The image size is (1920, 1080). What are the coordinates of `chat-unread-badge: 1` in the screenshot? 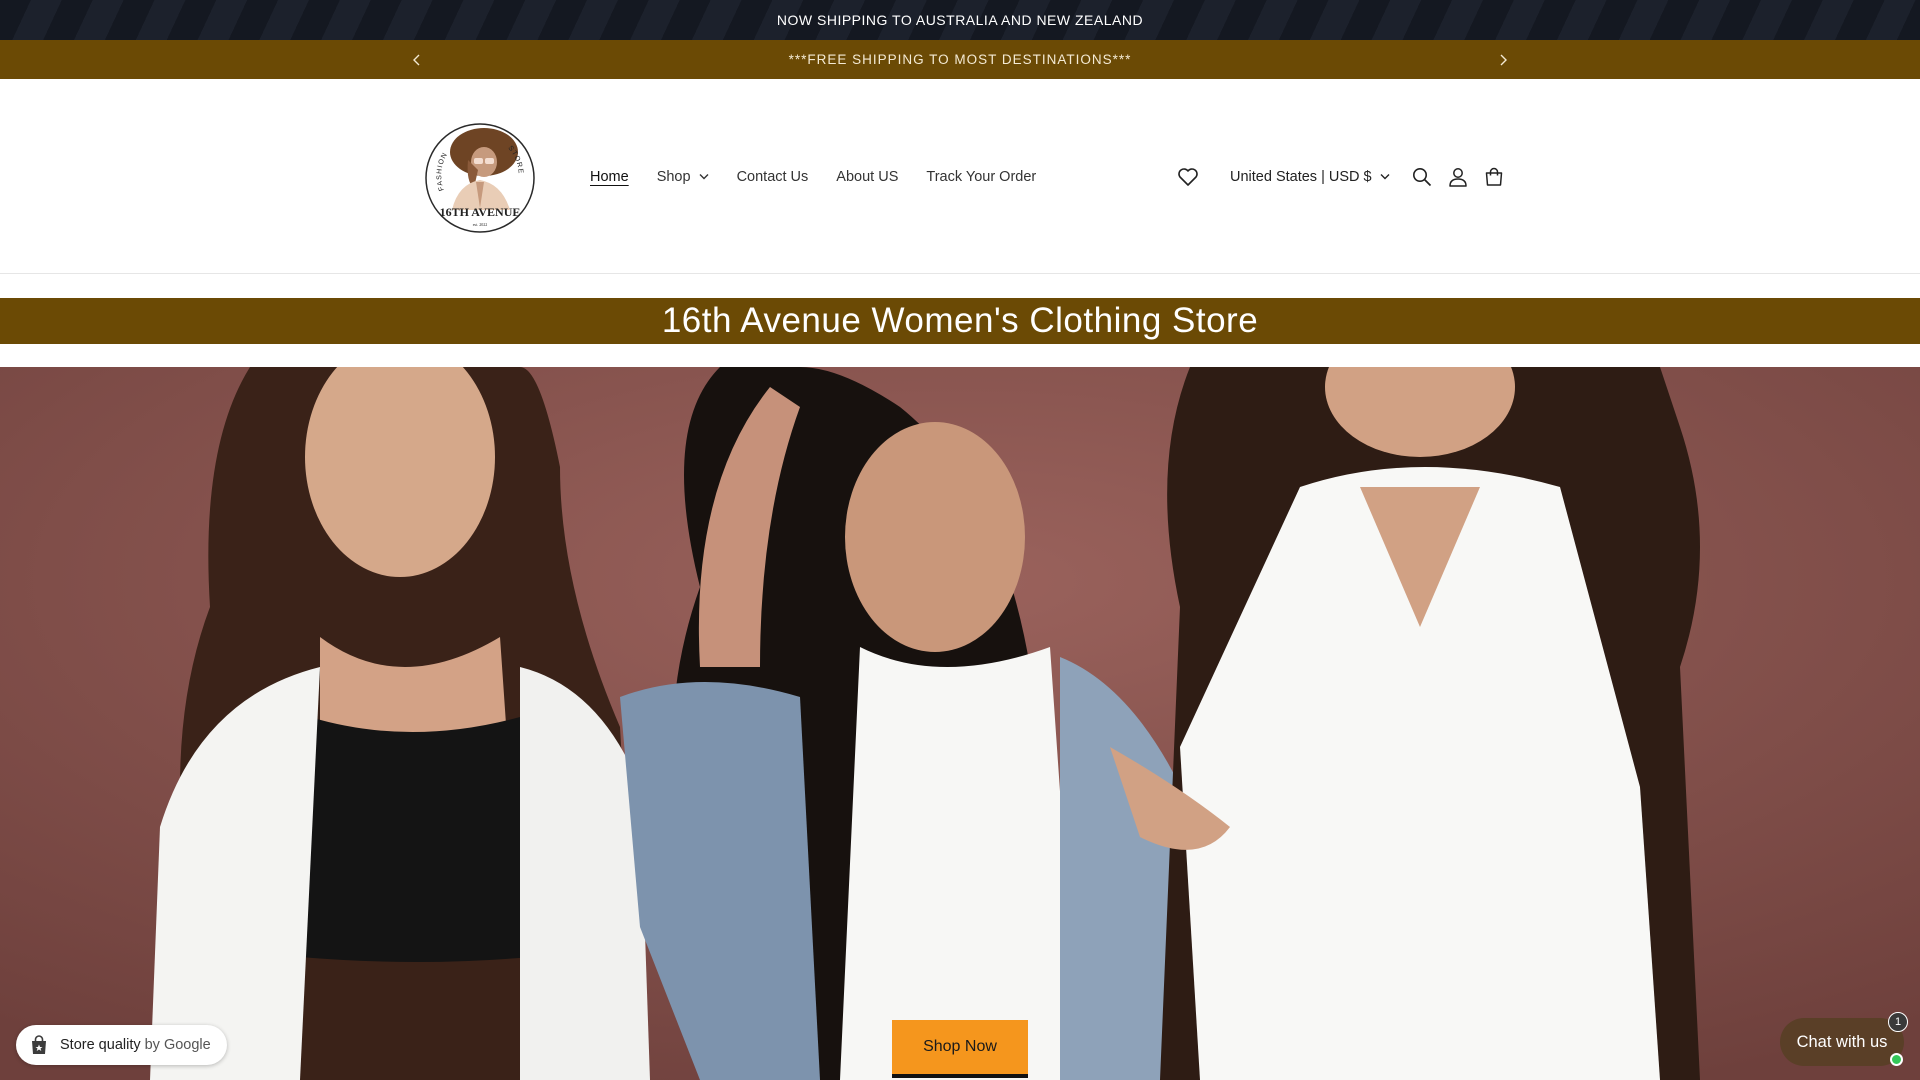 It's located at (1898, 1022).